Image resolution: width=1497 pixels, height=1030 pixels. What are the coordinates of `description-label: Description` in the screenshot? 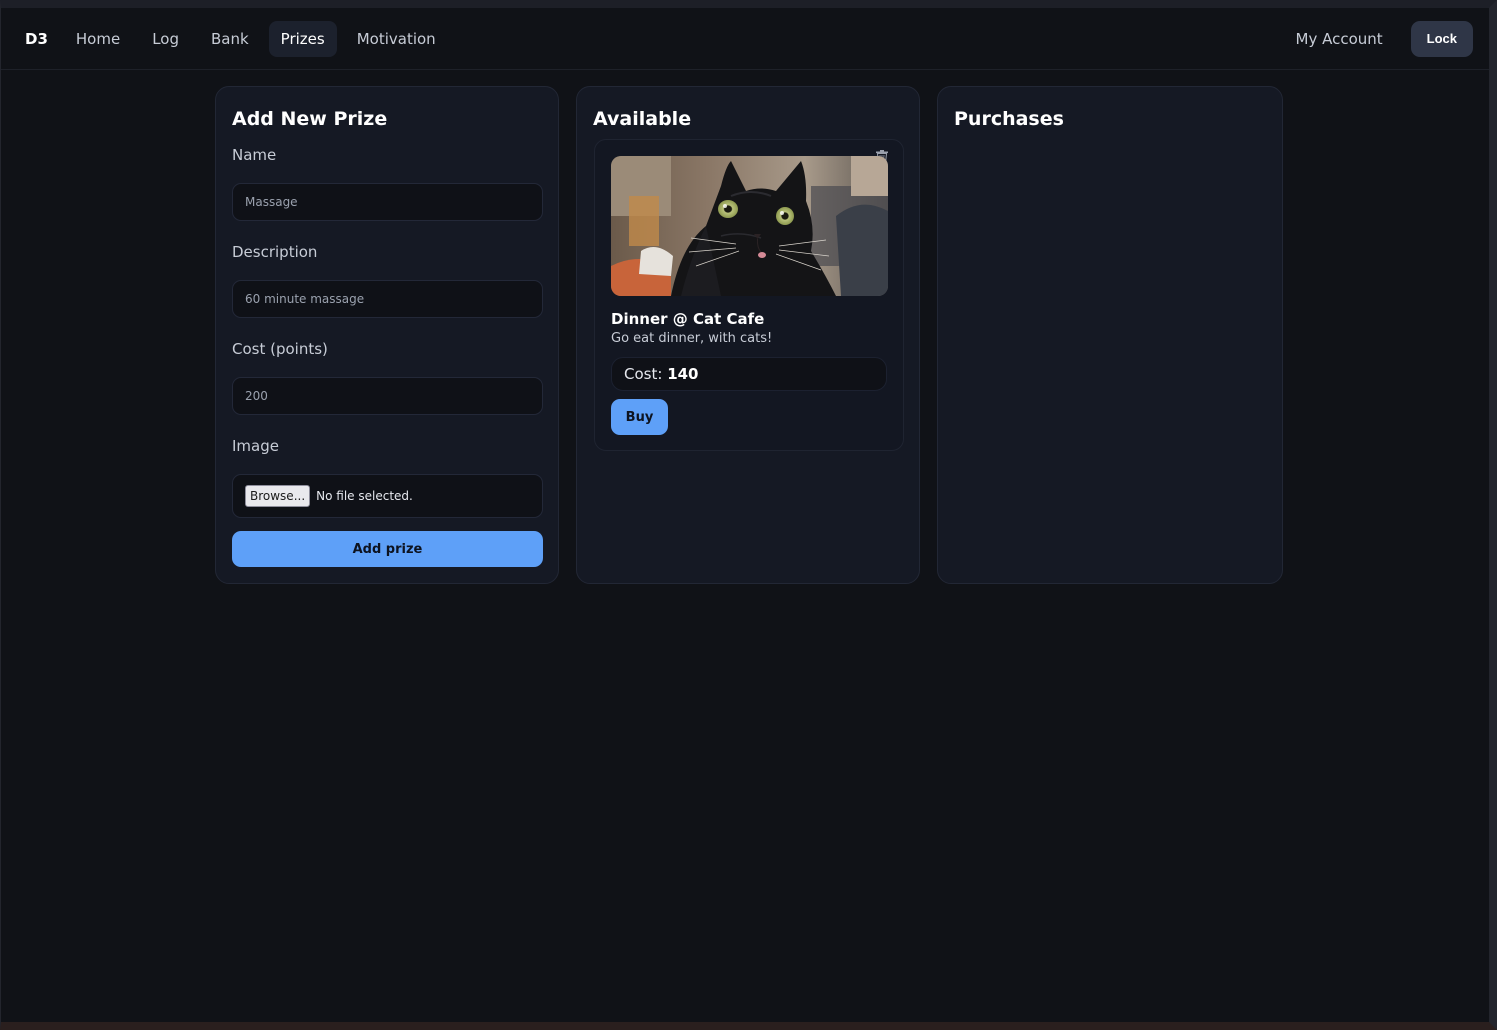 It's located at (275, 252).